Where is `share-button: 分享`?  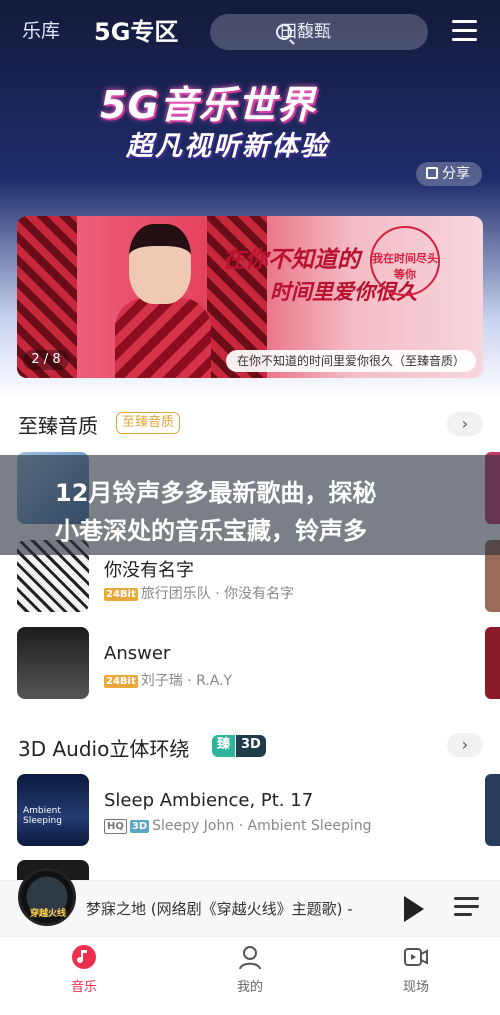 share-button: 分享 is located at coordinates (449, 174).